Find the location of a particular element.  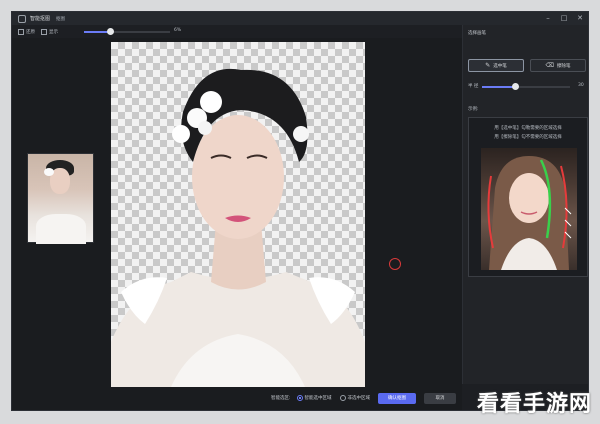

maximize-icon: □ is located at coordinates (564, 18).